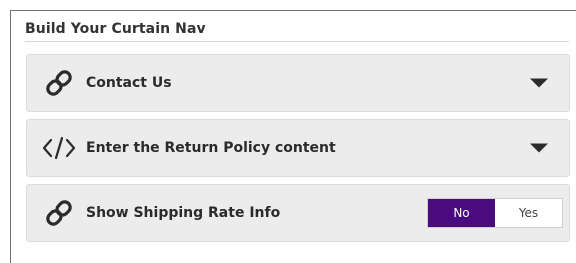 Image resolution: width=576 pixels, height=263 pixels. What do you see at coordinates (297, 41) in the screenshot?
I see `title-divider` at bounding box center [297, 41].